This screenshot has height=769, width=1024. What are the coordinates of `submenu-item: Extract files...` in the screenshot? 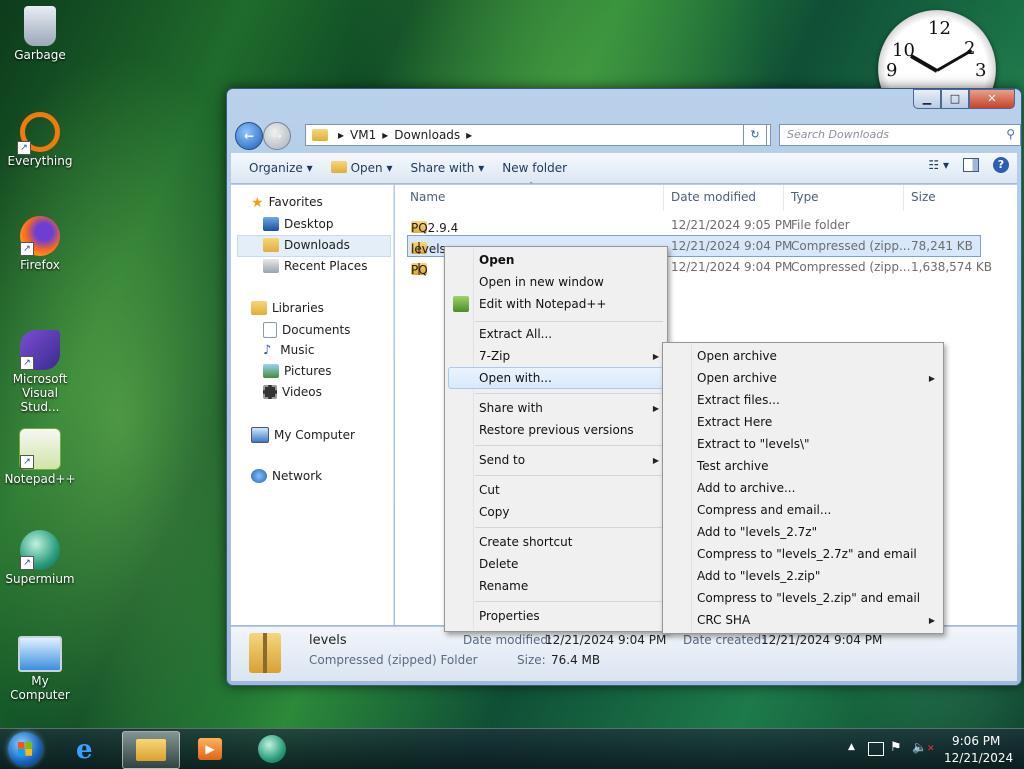 It's located at (738, 400).